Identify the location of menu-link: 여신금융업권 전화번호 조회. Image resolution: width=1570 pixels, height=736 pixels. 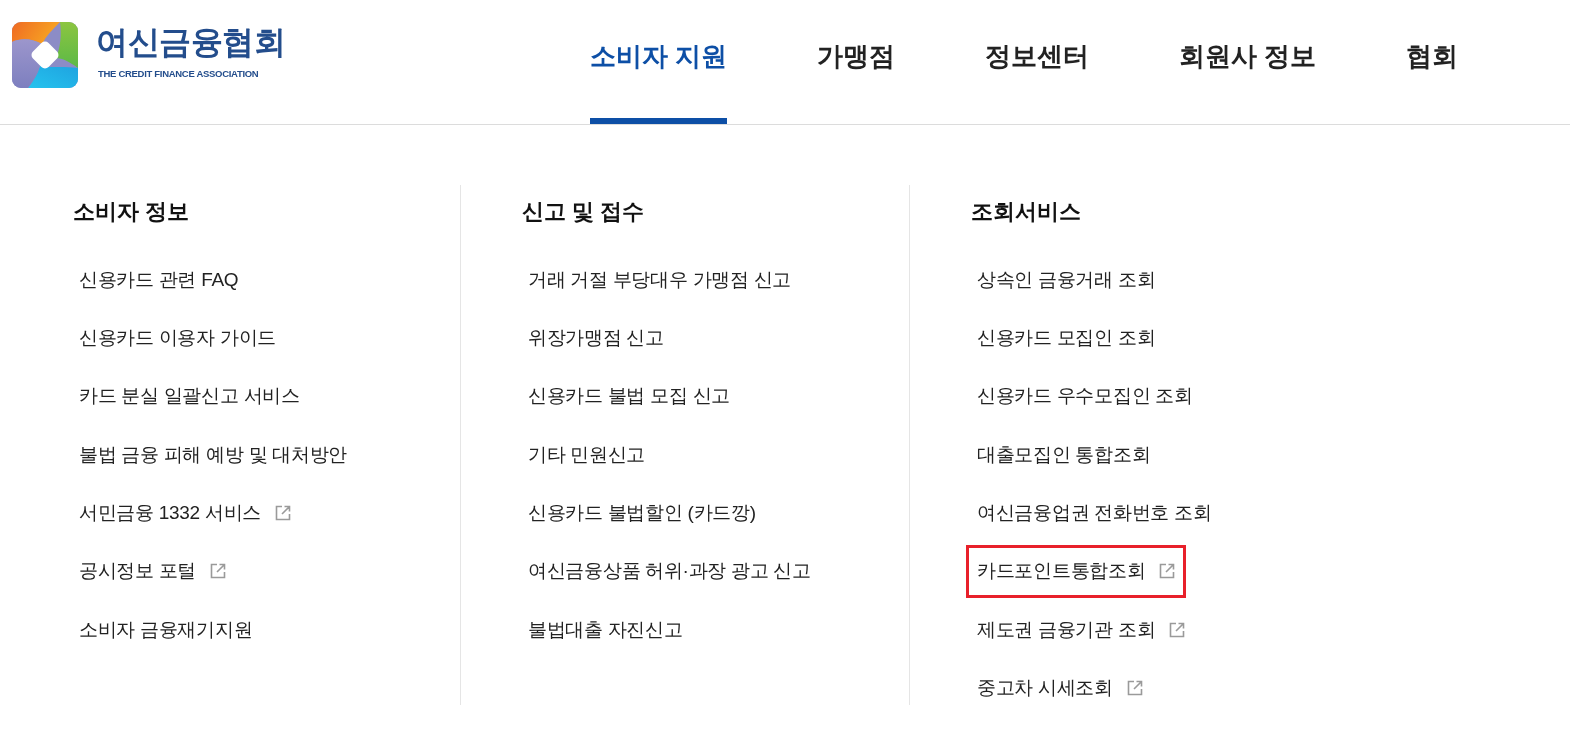
(1094, 513).